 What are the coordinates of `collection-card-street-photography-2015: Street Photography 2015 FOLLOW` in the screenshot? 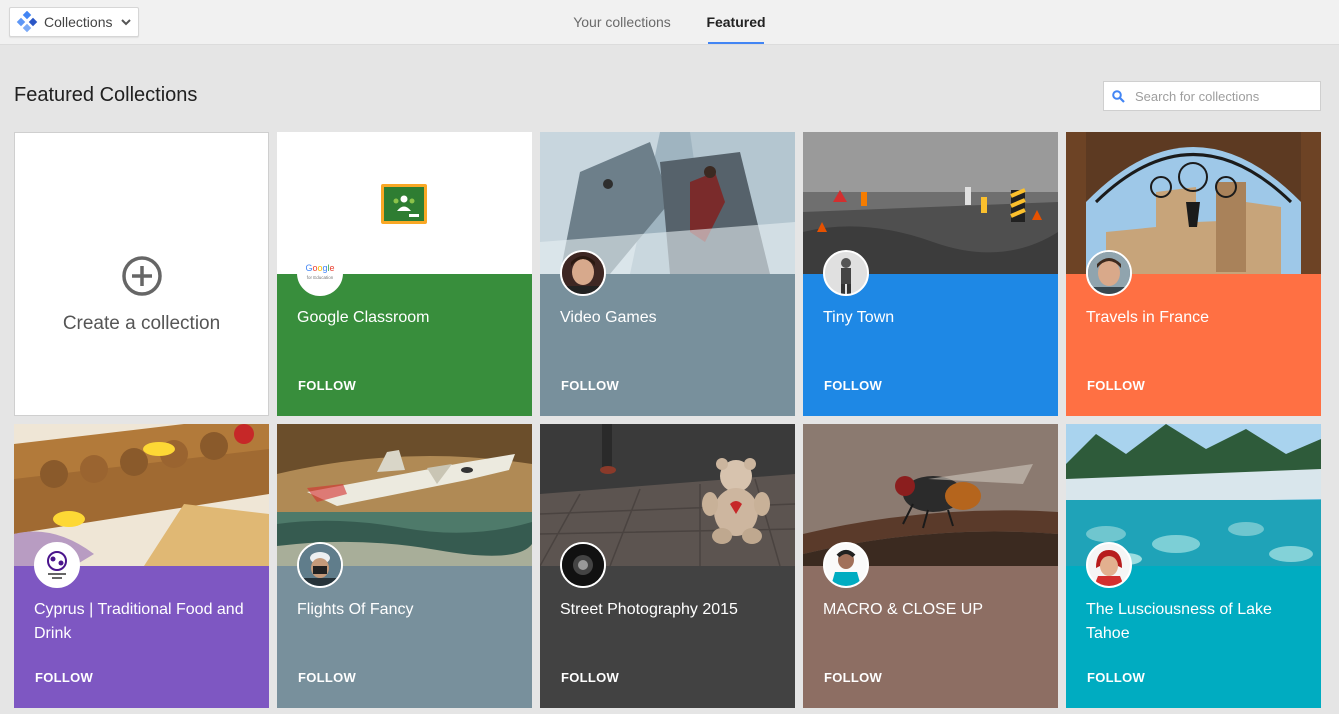 It's located at (667, 566).